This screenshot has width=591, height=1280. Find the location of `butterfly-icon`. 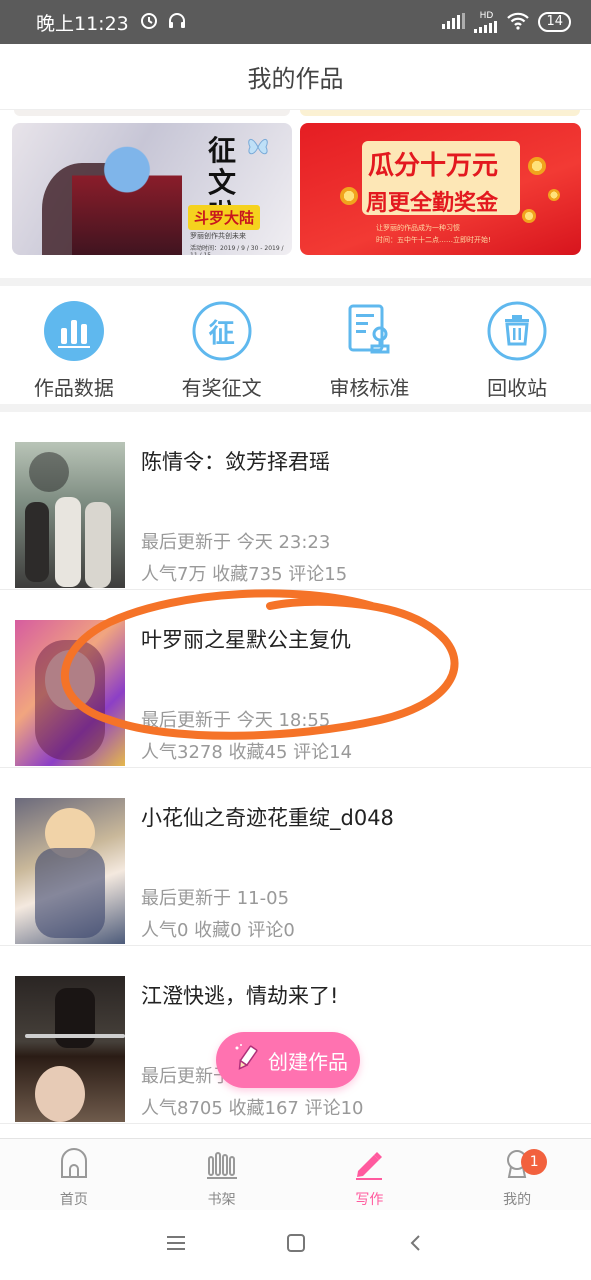

butterfly-icon is located at coordinates (258, 147).